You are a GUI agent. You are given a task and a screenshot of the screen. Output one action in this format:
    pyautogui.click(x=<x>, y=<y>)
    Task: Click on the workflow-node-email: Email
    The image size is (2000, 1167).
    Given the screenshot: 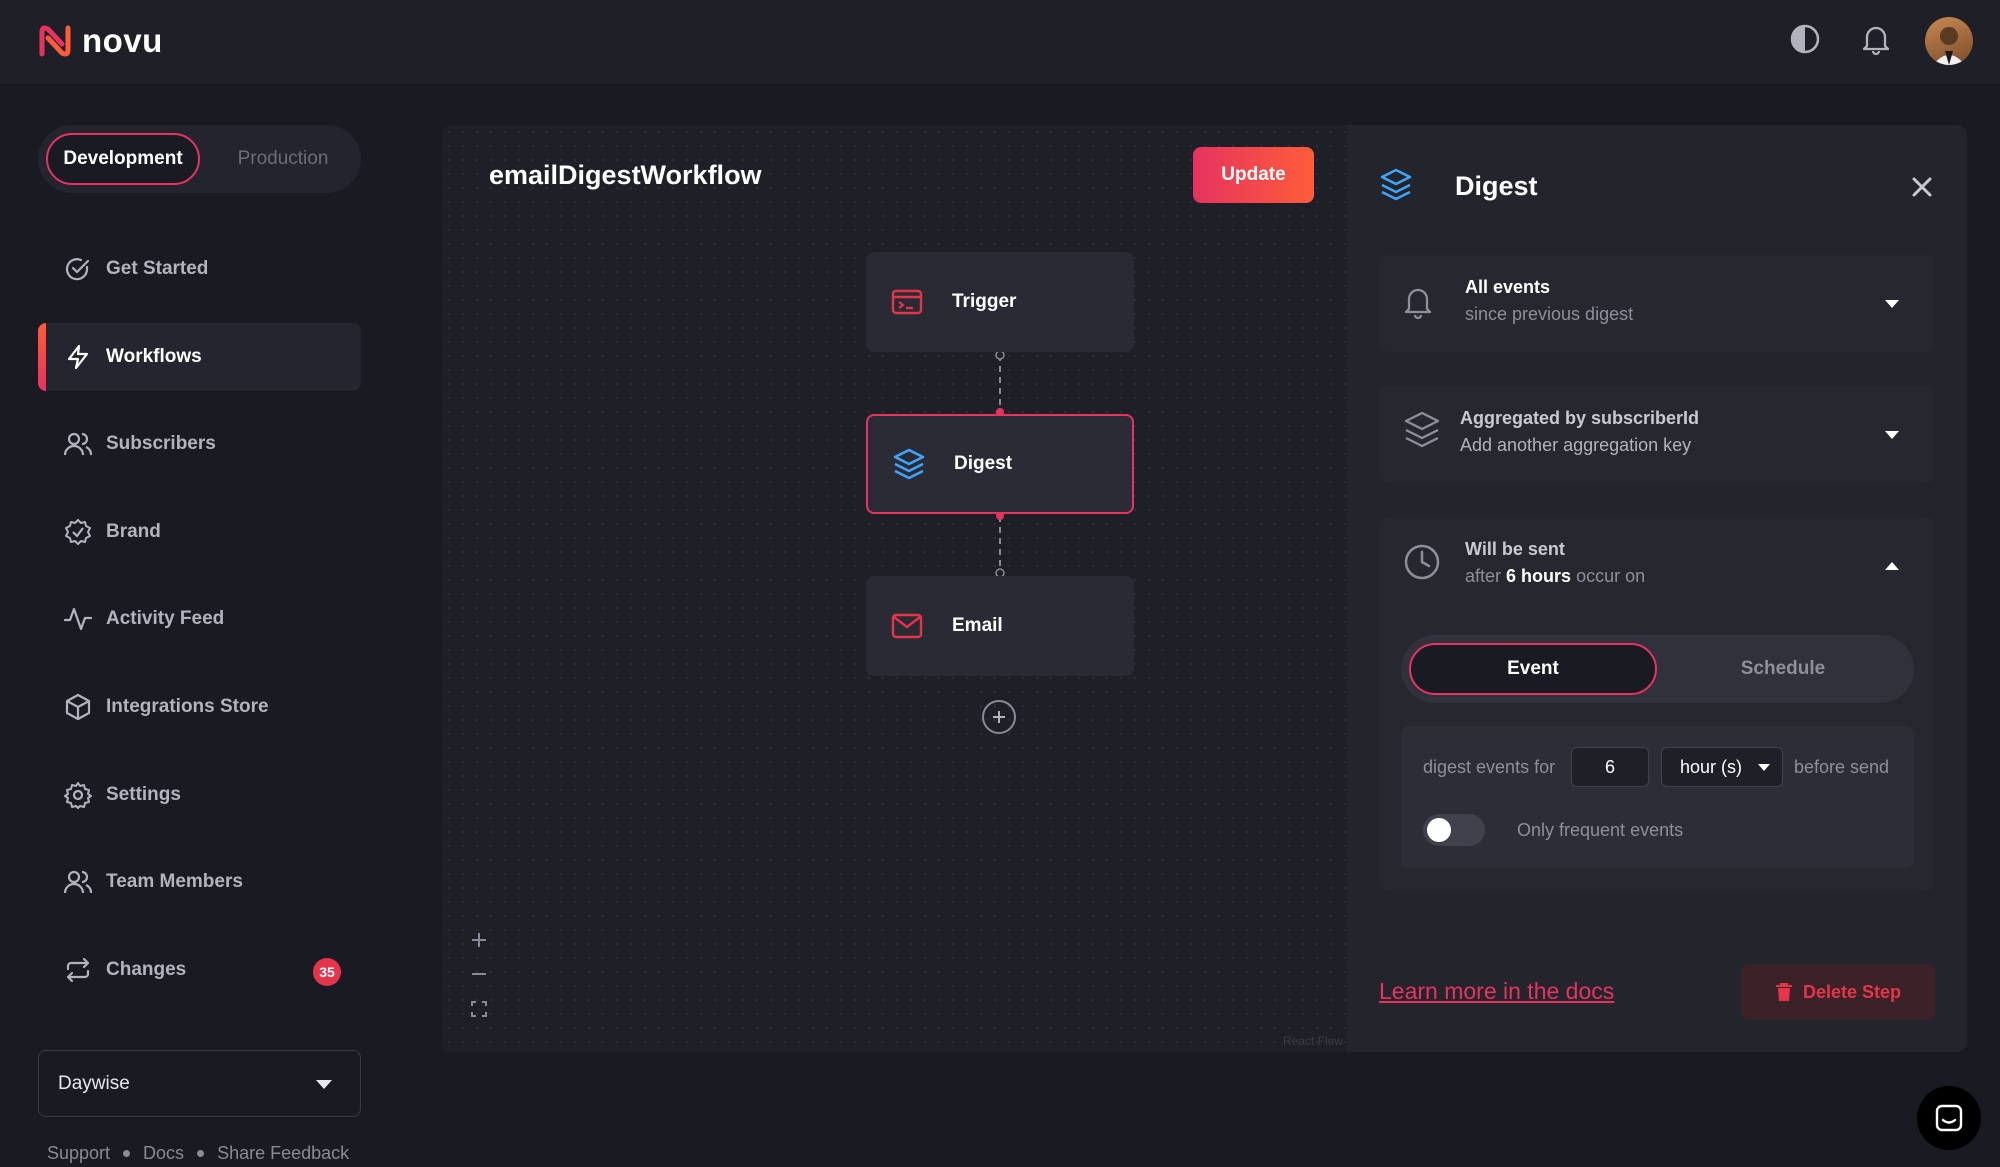 What is the action you would take?
    pyautogui.click(x=1000, y=626)
    